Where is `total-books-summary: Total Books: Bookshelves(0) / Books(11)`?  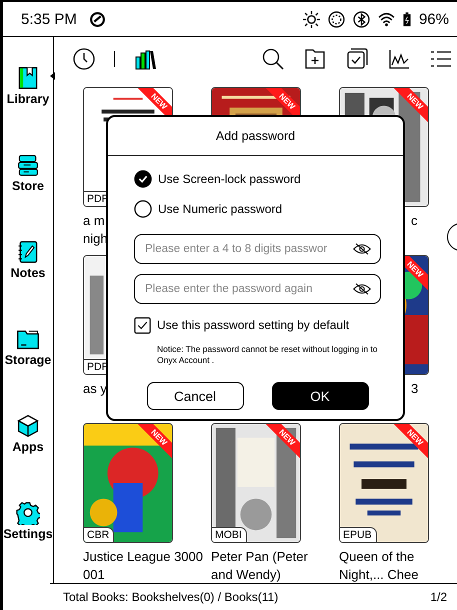 total-books-summary: Total Books: Bookshelves(0) / Books(11) is located at coordinates (170, 597).